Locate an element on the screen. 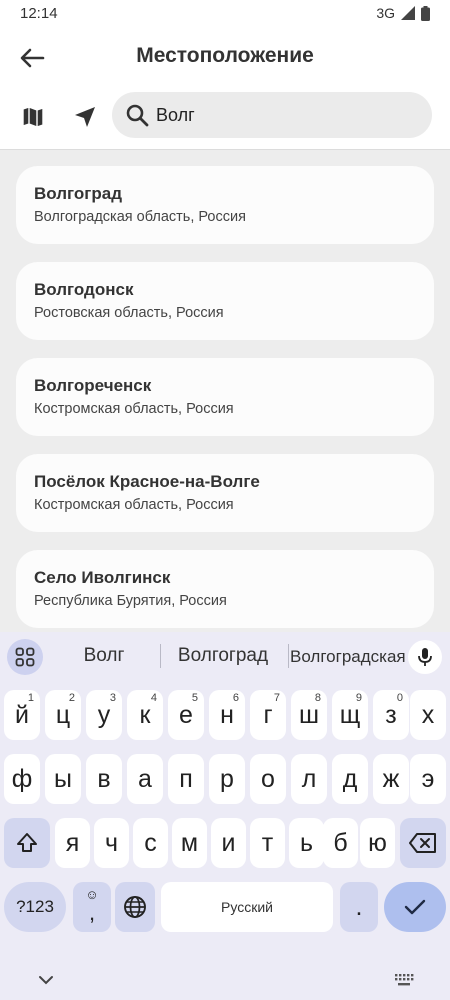 The height and width of the screenshot is (1000, 450). navigation-arrow-icon is located at coordinates (85, 117).